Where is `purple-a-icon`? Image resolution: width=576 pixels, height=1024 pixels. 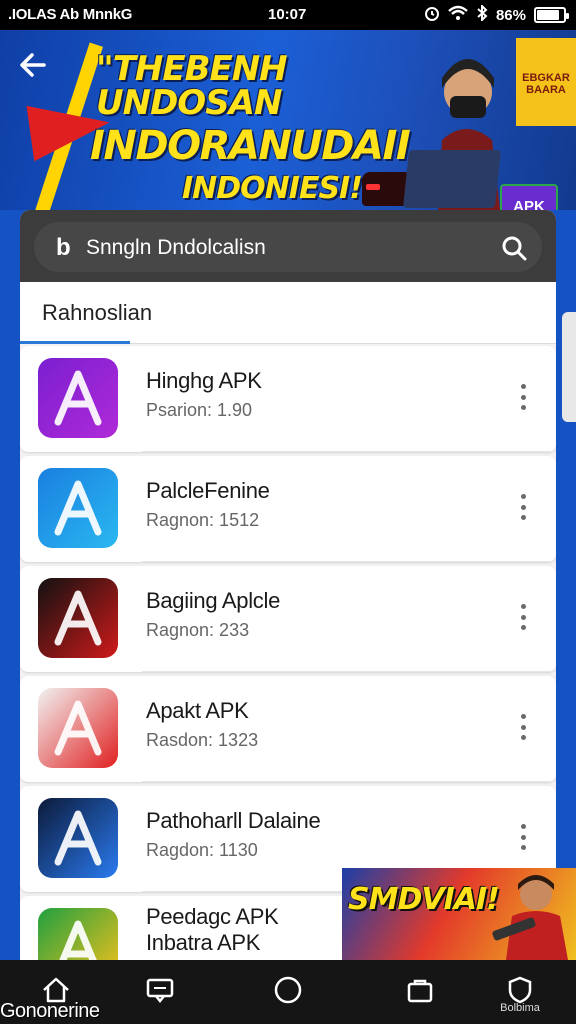 purple-a-icon is located at coordinates (78, 398).